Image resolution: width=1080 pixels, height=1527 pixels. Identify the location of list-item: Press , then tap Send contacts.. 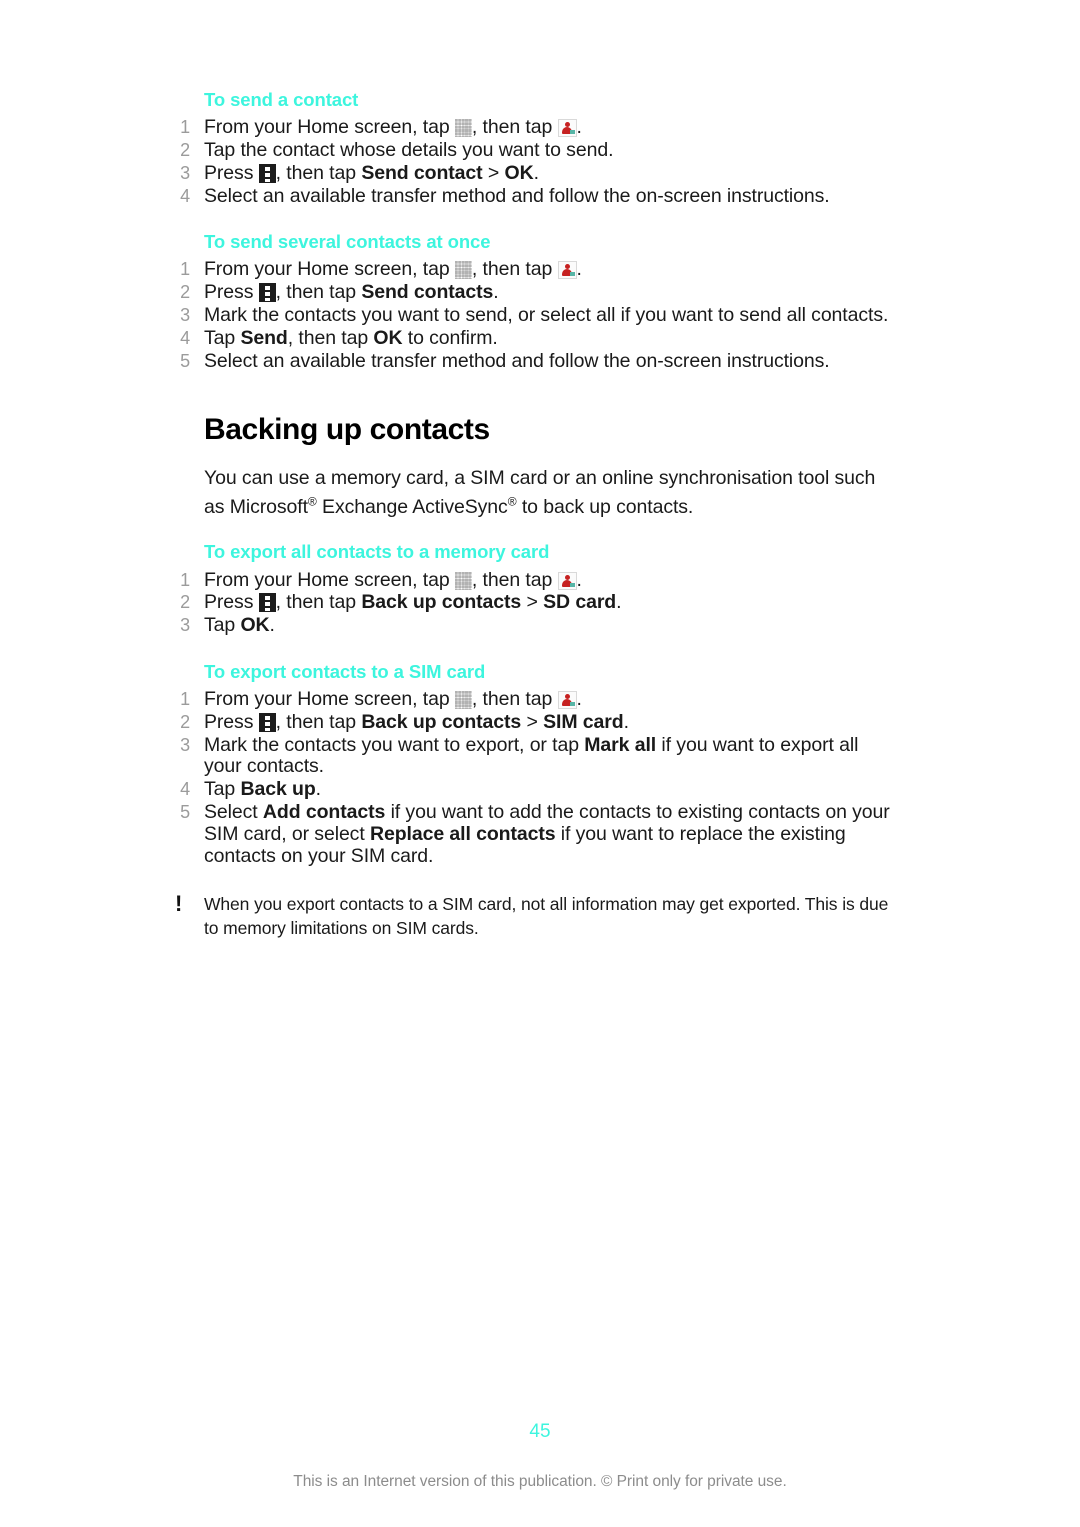
(535, 292).